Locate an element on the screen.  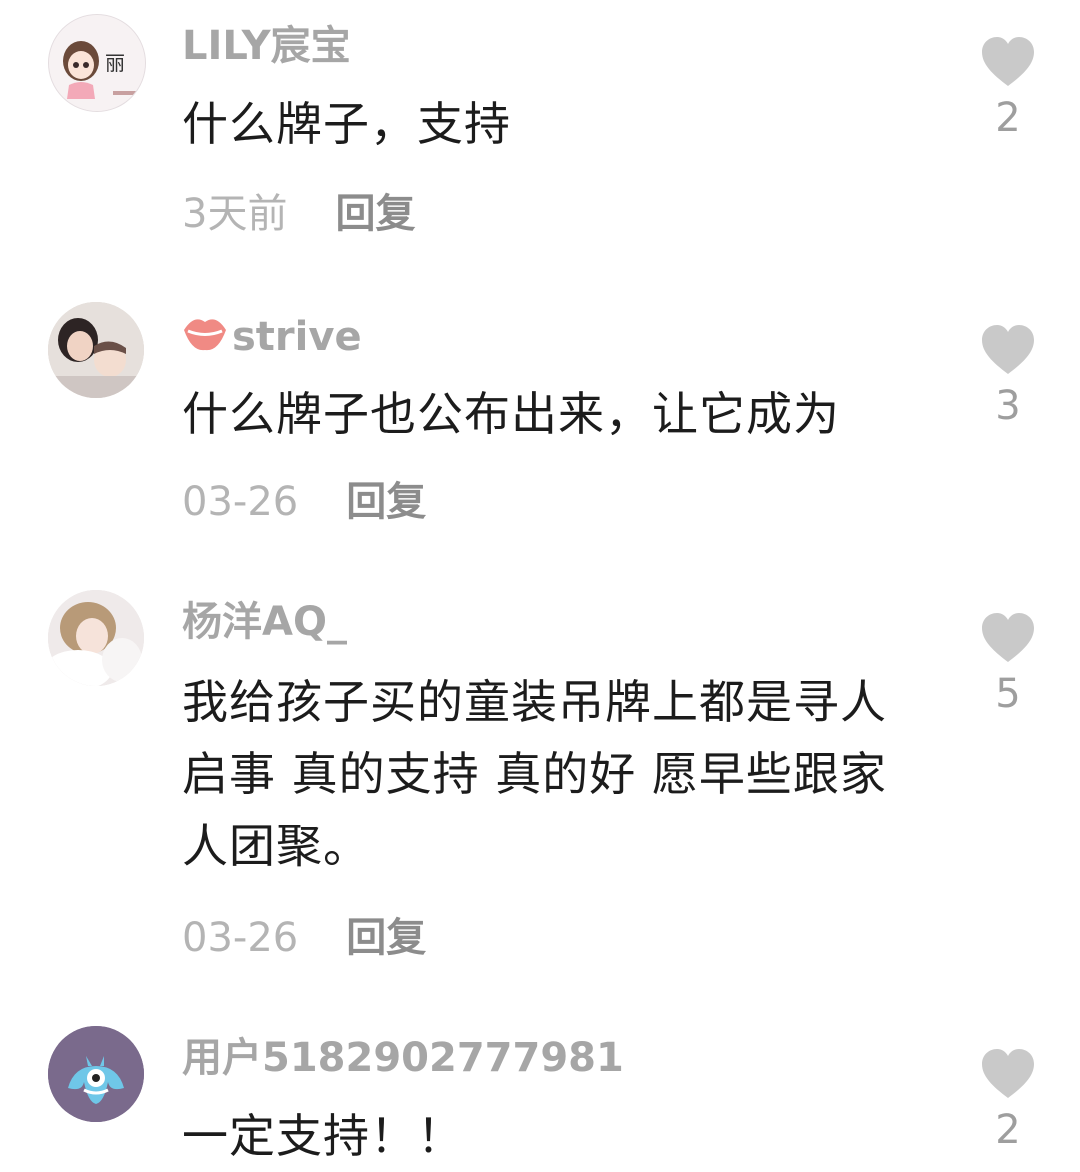
comment-text: 什么牌子，支持 is located at coordinates (346, 124).